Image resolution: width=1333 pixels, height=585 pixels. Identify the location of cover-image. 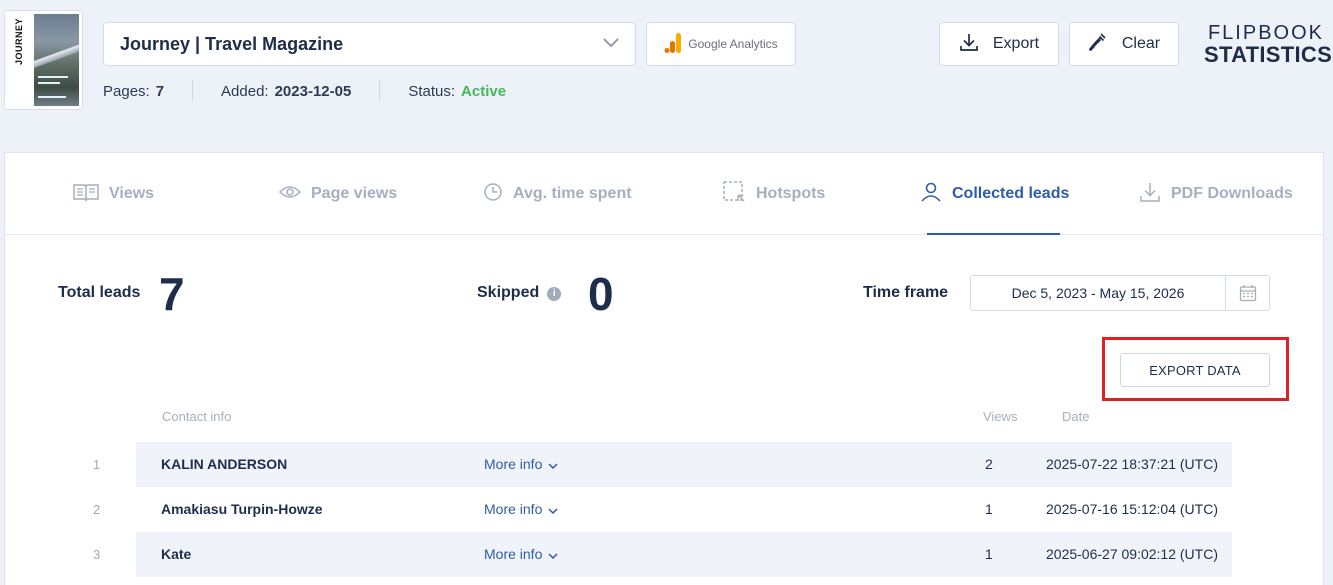
(56, 60).